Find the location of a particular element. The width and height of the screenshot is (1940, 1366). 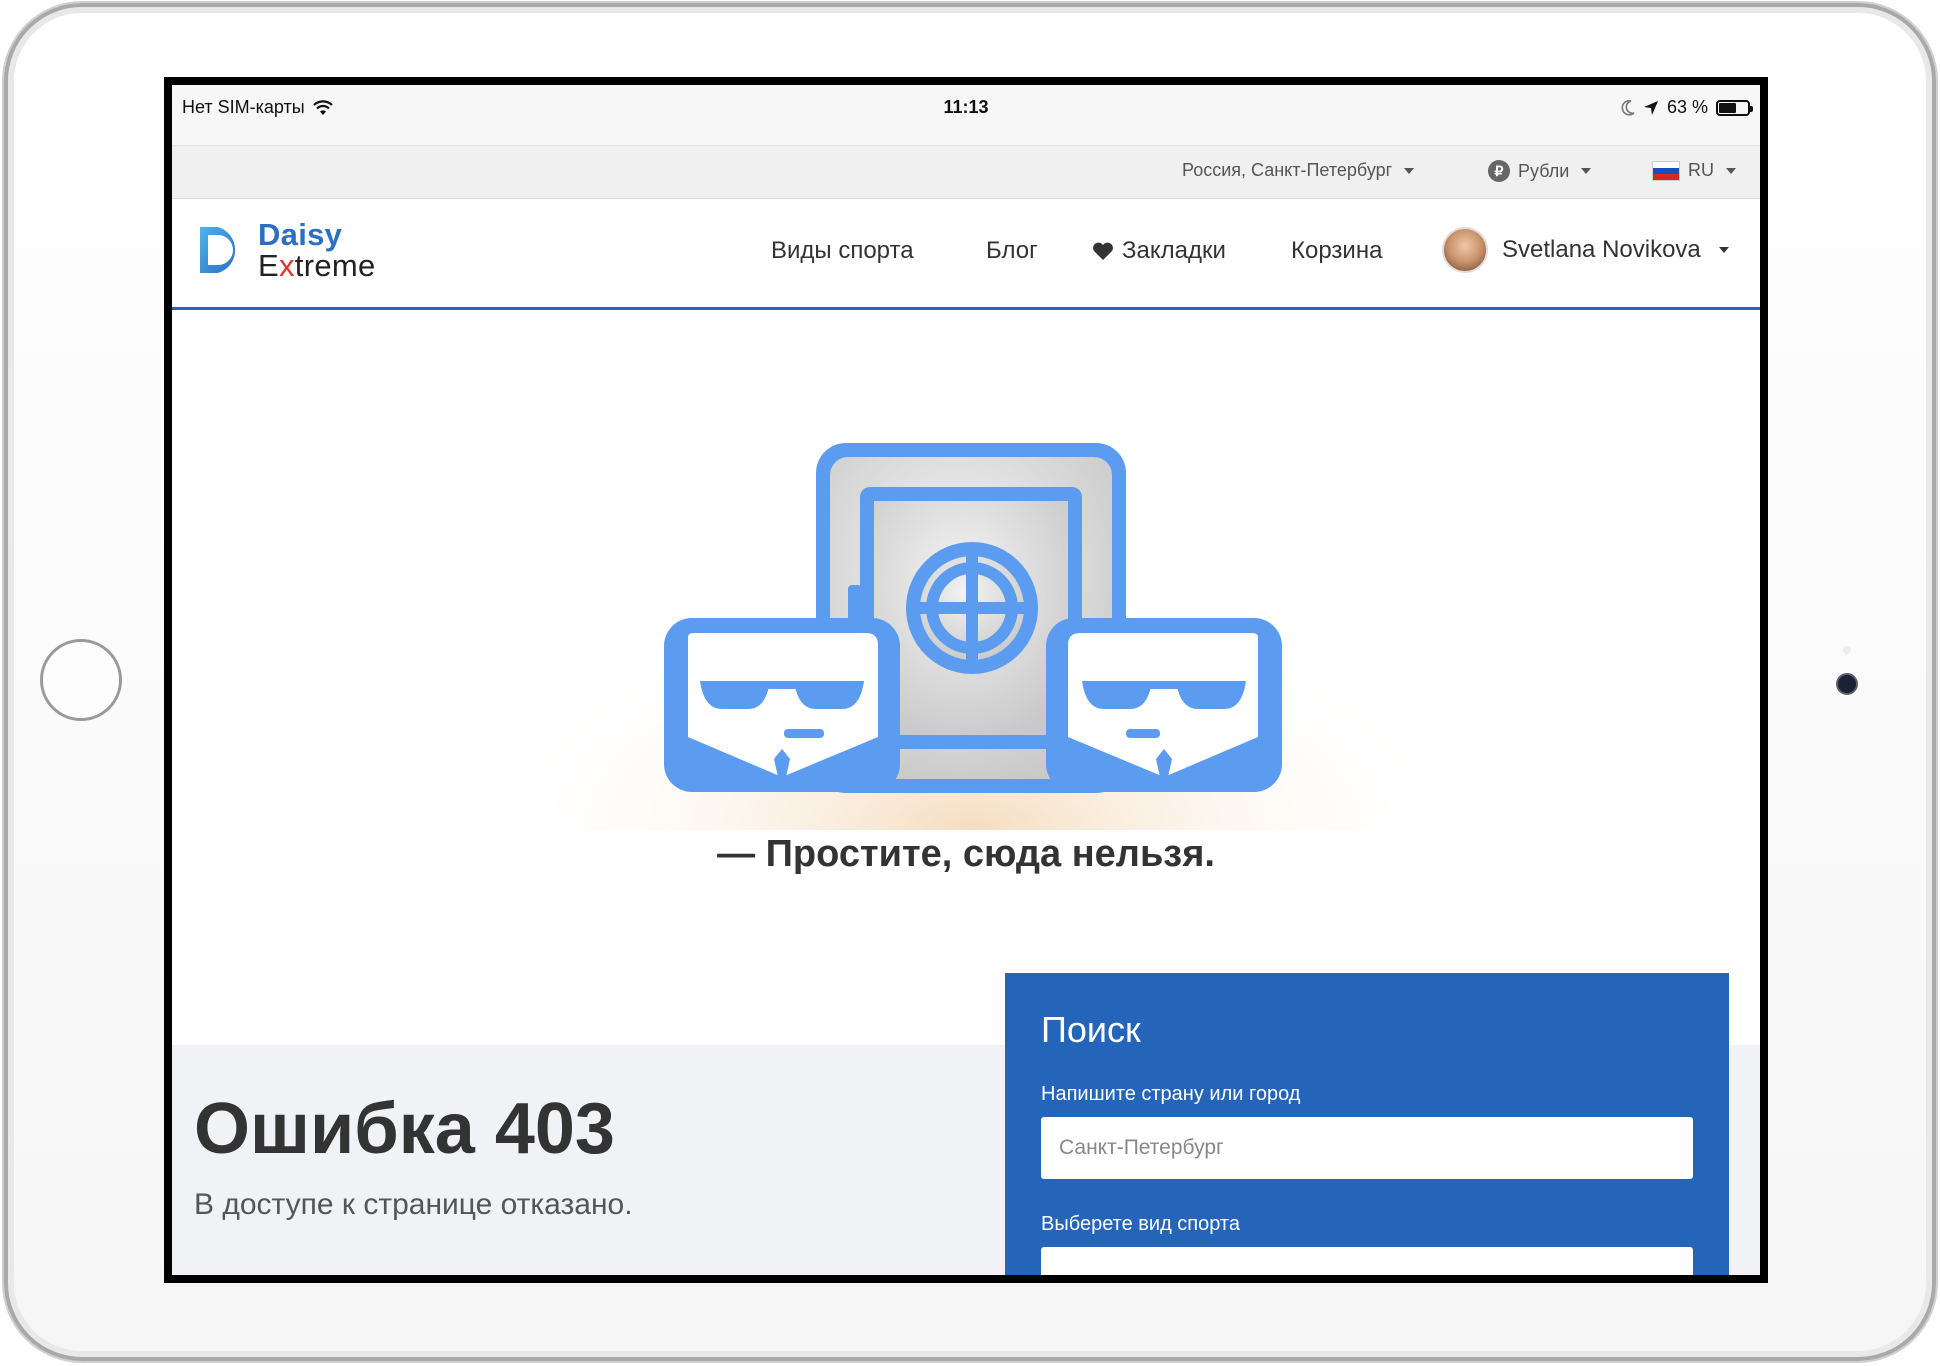

right-guard-icon is located at coordinates (1164, 705).